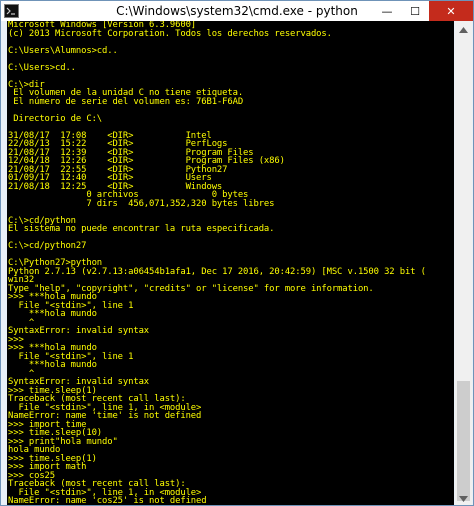 The image size is (474, 506). What do you see at coordinates (451, 11) in the screenshot?
I see `close-button: ✕` at bounding box center [451, 11].